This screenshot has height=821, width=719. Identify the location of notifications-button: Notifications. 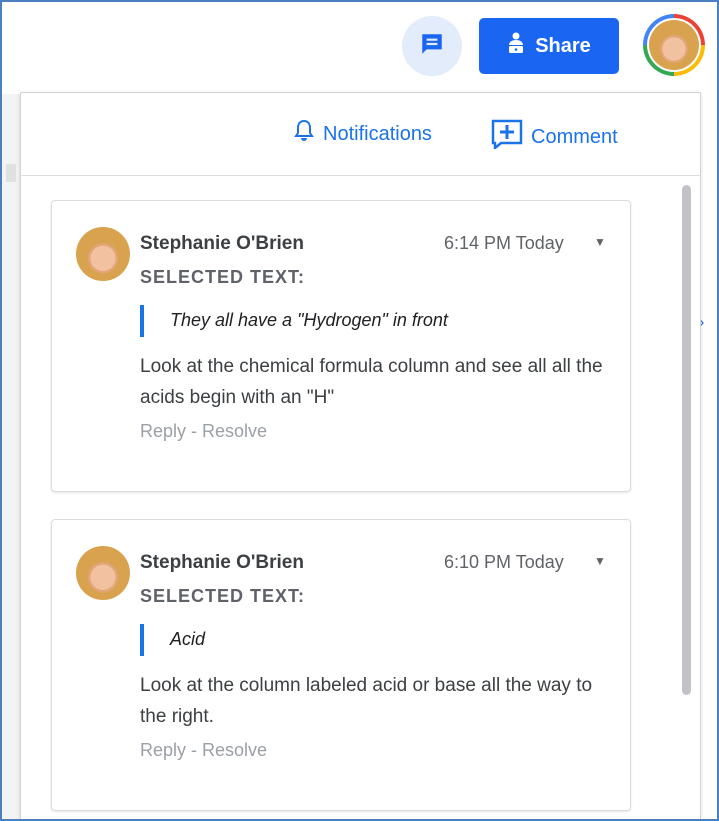
(362, 134).